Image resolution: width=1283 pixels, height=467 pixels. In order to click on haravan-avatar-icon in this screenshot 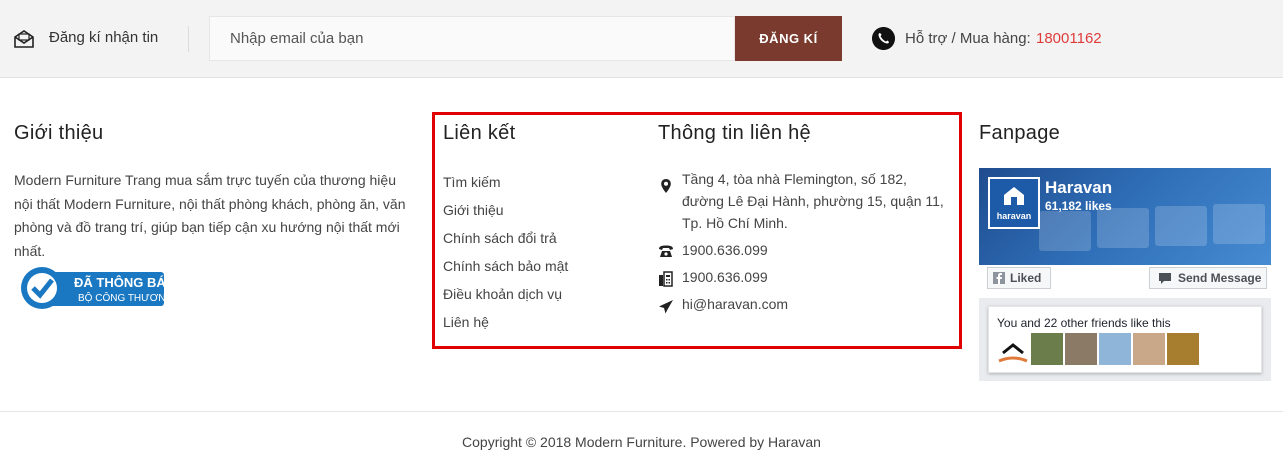, I will do `click(1013, 353)`.